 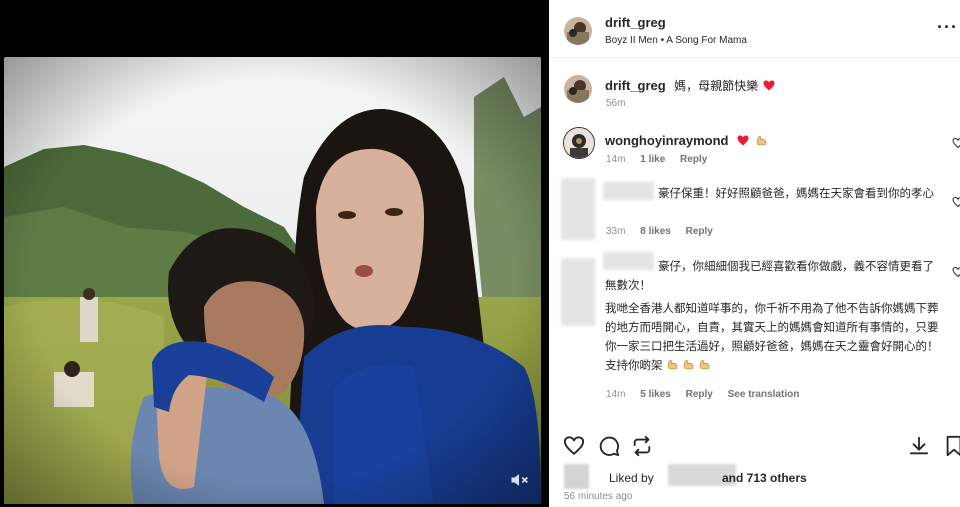 What do you see at coordinates (609, 446) in the screenshot?
I see `comment-bubble-icon` at bounding box center [609, 446].